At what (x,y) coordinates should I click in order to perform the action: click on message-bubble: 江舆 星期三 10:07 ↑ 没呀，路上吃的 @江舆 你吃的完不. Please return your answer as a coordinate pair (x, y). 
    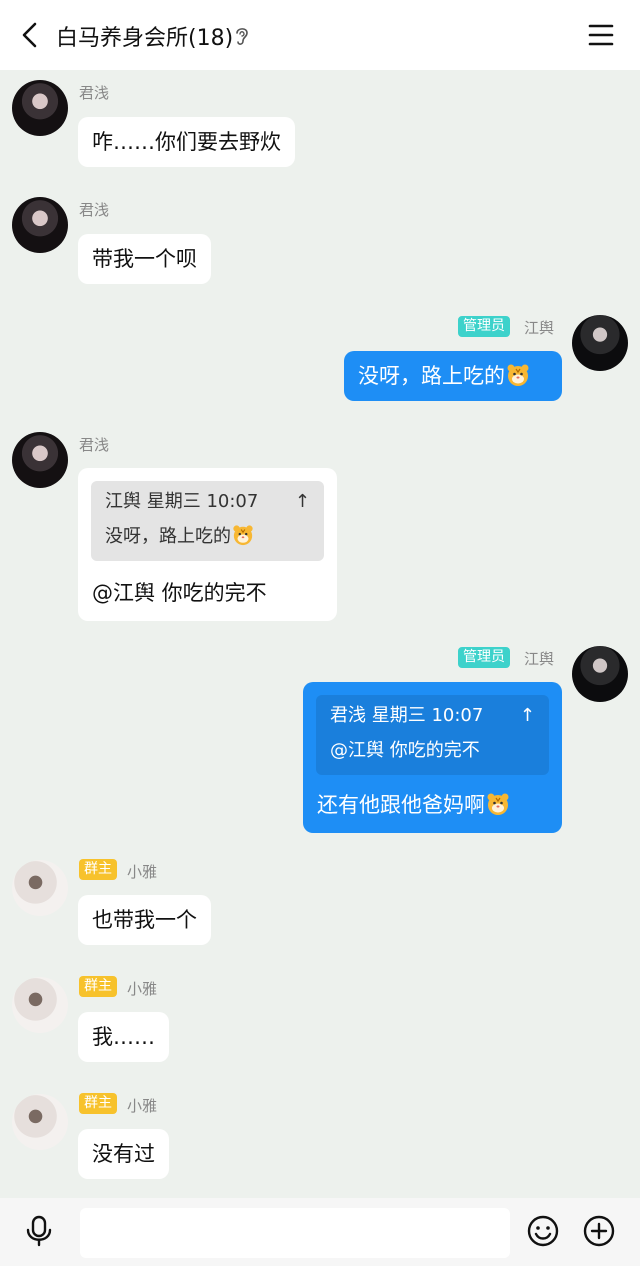
    Looking at the image, I should click on (207, 544).